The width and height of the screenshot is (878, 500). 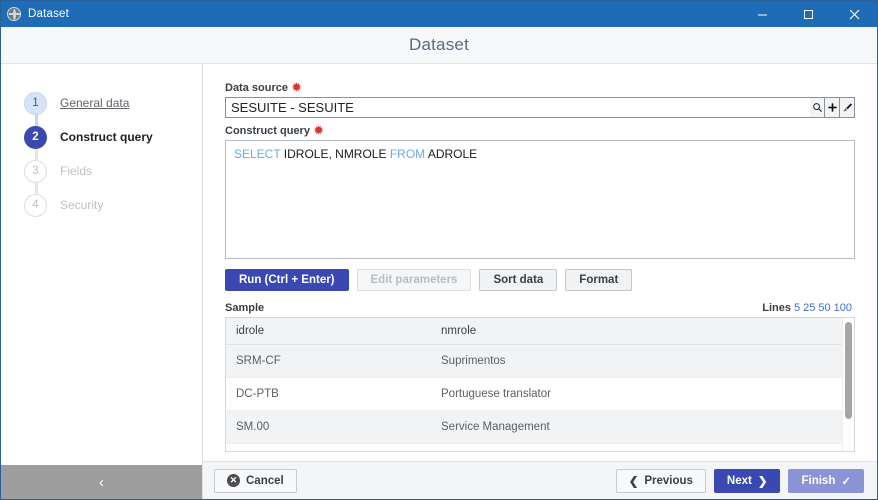 What do you see at coordinates (797, 308) in the screenshot?
I see `lines-option-5: 5` at bounding box center [797, 308].